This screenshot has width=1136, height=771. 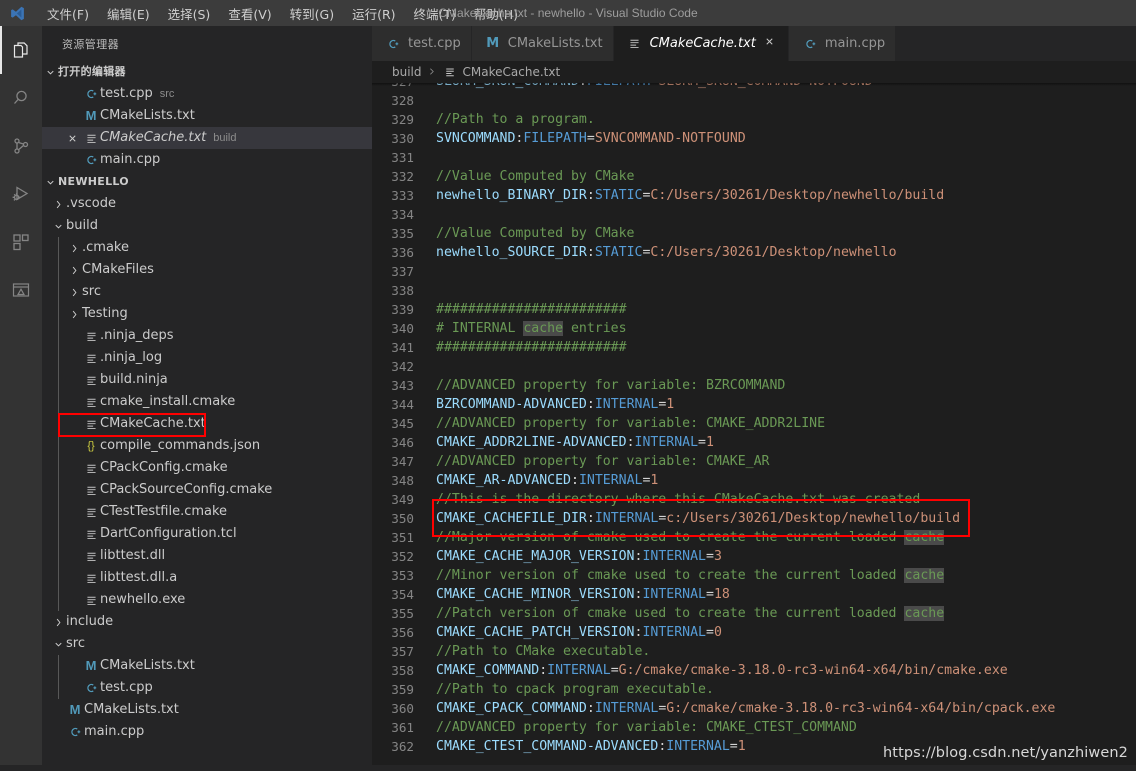 What do you see at coordinates (207, 468) in the screenshot?
I see `tree-item-cpackconfig-cmake: CPackConfig.cmake` at bounding box center [207, 468].